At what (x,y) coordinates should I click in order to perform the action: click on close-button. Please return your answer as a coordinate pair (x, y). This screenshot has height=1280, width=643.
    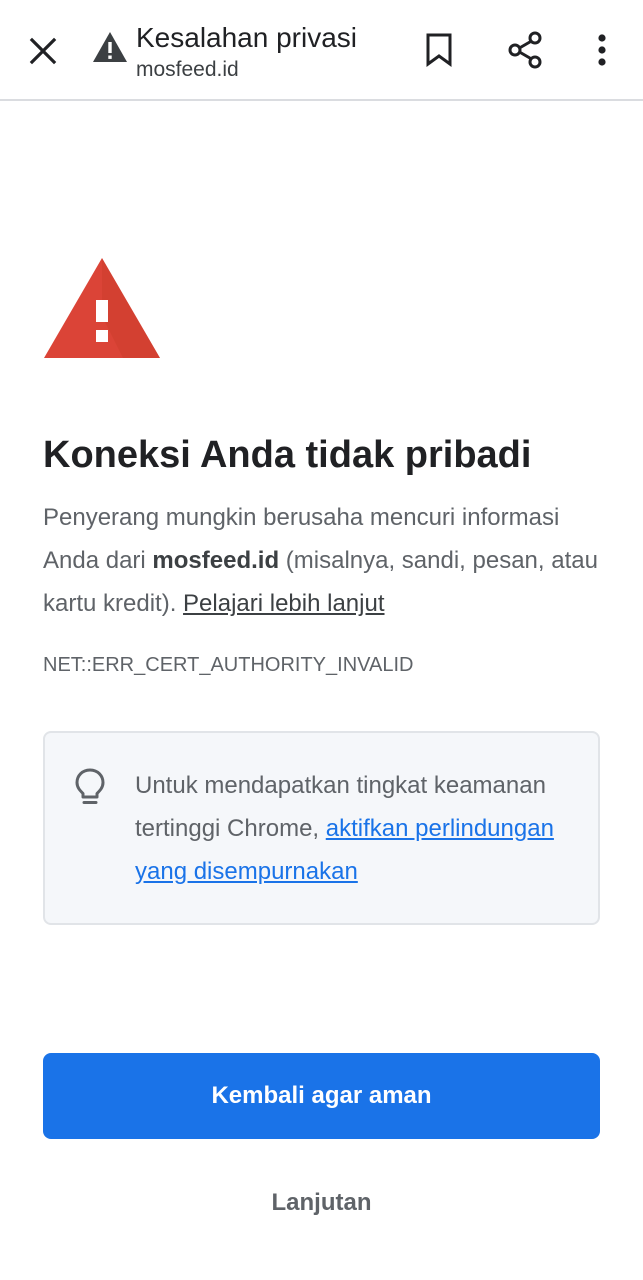
    Looking at the image, I should click on (43, 51).